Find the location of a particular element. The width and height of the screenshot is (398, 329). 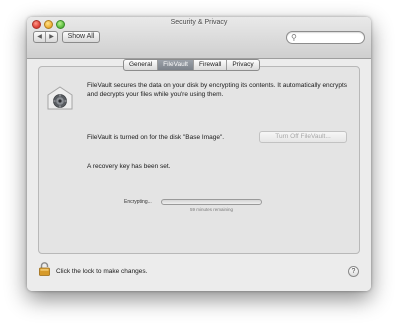

search-field: ⚲ is located at coordinates (325, 37).